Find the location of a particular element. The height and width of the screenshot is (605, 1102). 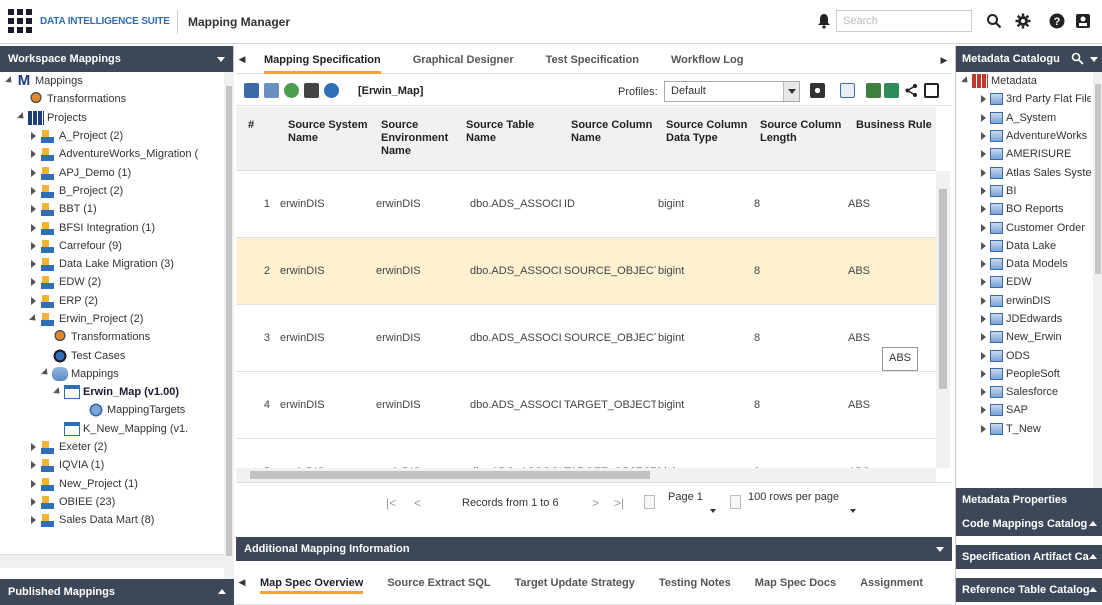

tree-item: OBIEE (23) is located at coordinates (111, 502).